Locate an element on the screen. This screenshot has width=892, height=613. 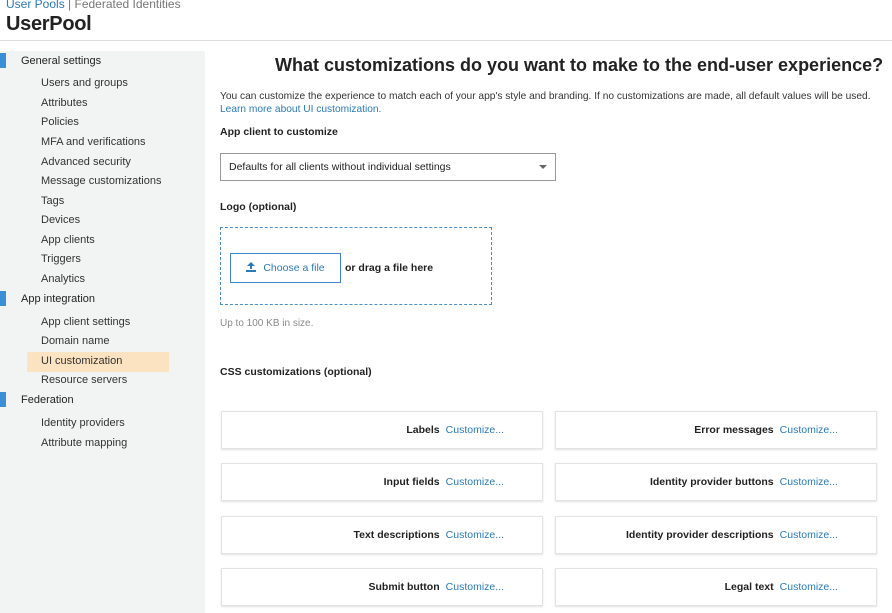
sidebar-item-app-clients: App clients is located at coordinates (68, 240).